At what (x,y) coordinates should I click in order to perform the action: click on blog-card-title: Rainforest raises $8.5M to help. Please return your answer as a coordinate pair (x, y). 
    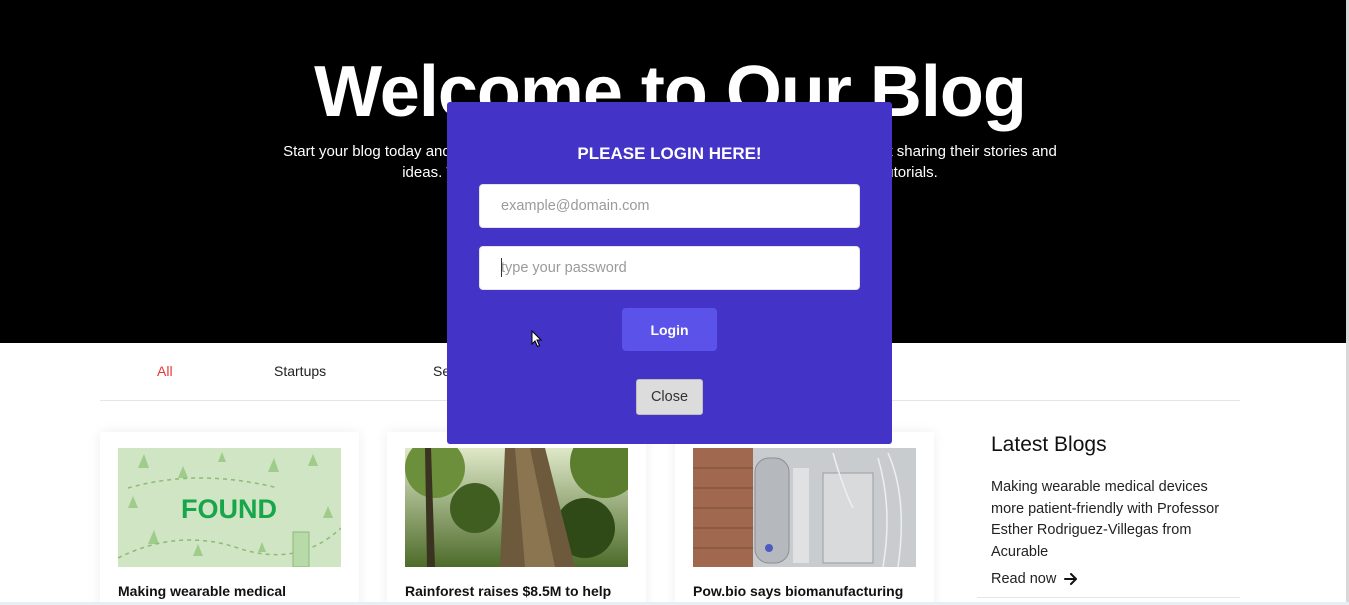
    Looking at the image, I should click on (508, 591).